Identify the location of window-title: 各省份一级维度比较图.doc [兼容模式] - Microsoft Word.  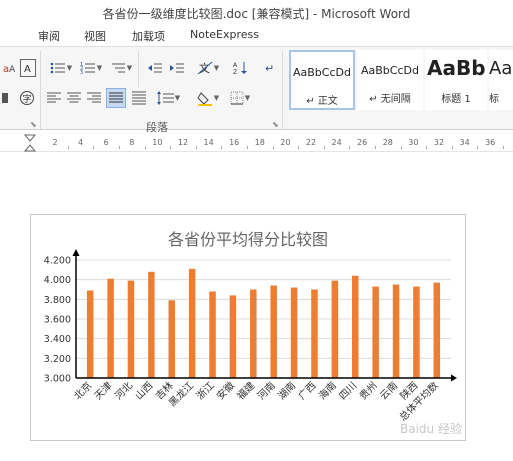
(256, 14).